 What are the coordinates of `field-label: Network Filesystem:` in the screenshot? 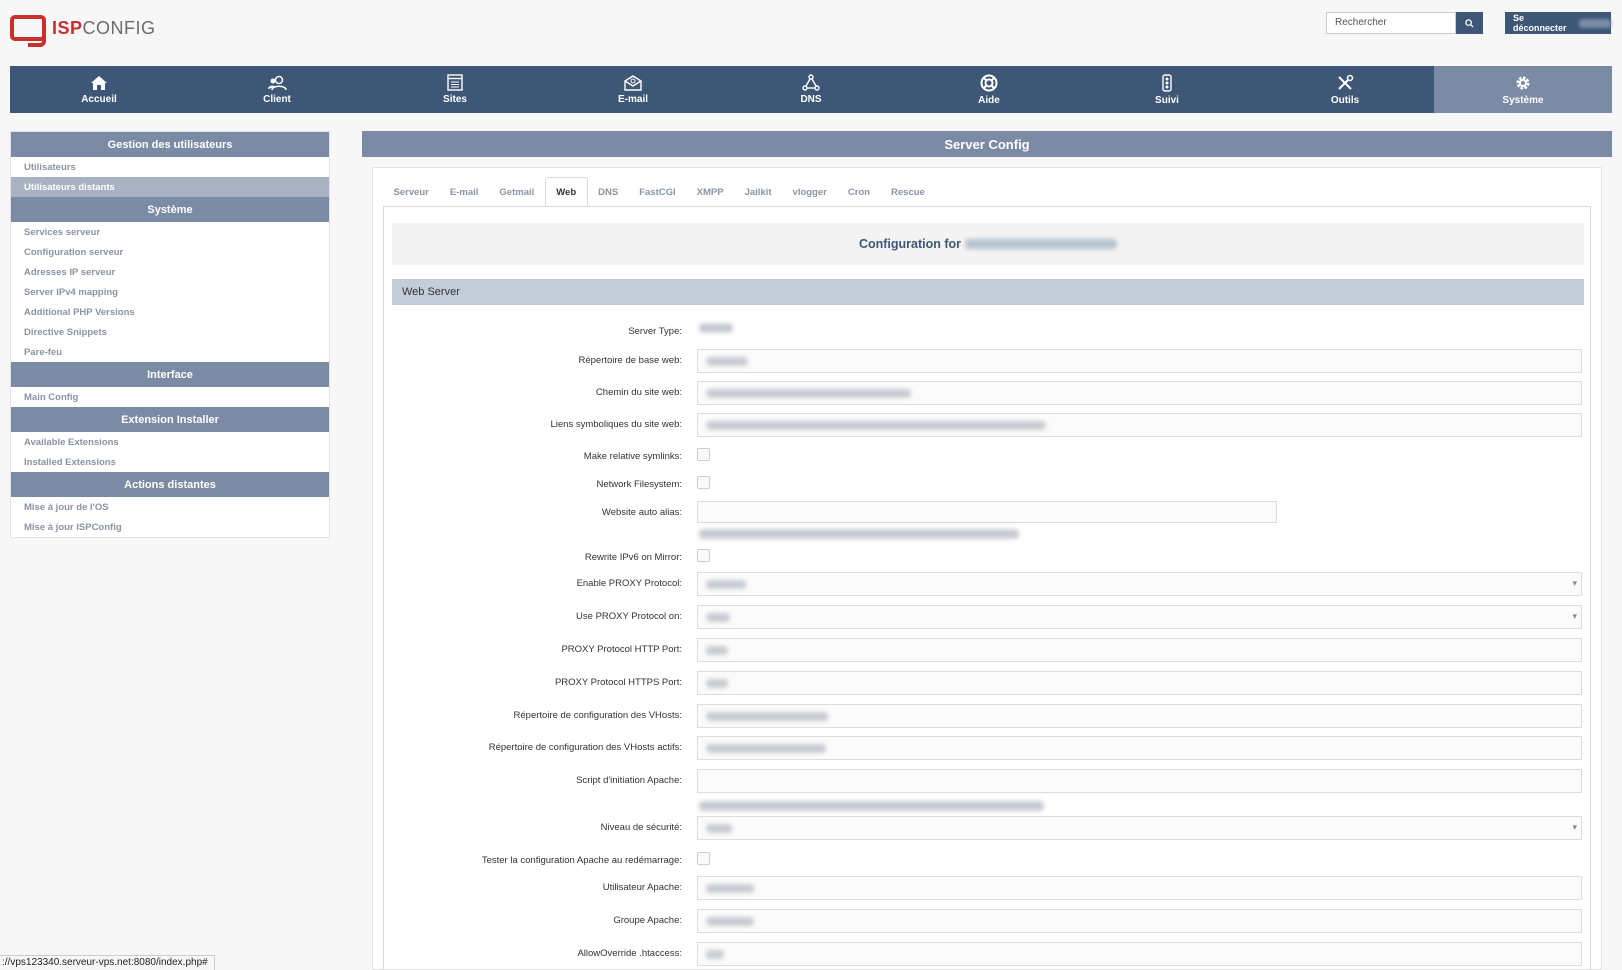 It's located at (639, 484).